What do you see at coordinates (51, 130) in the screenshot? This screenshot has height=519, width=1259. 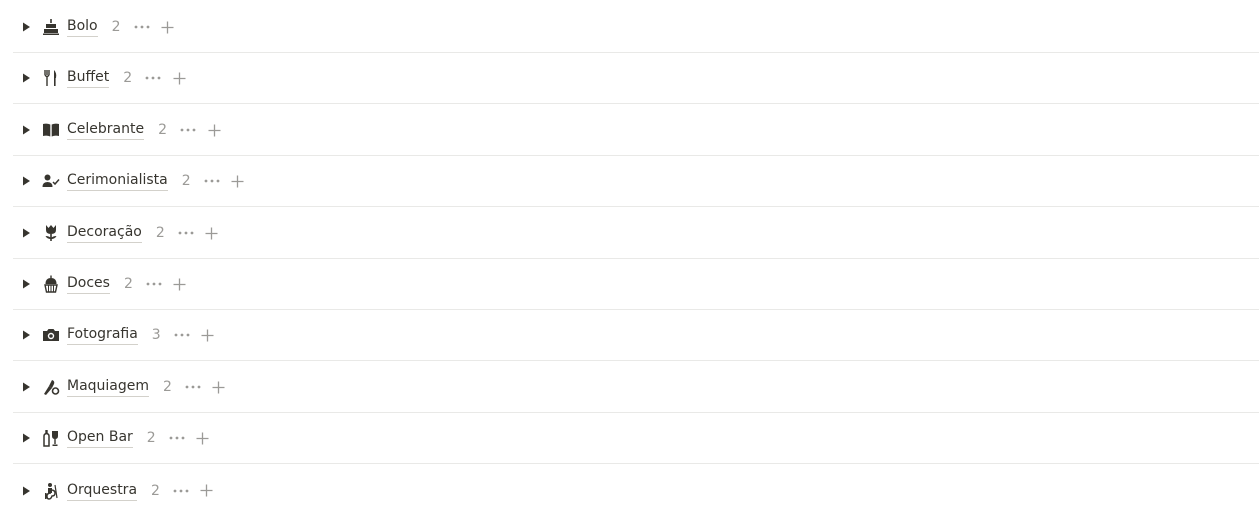 I see `open-book-icon` at bounding box center [51, 130].